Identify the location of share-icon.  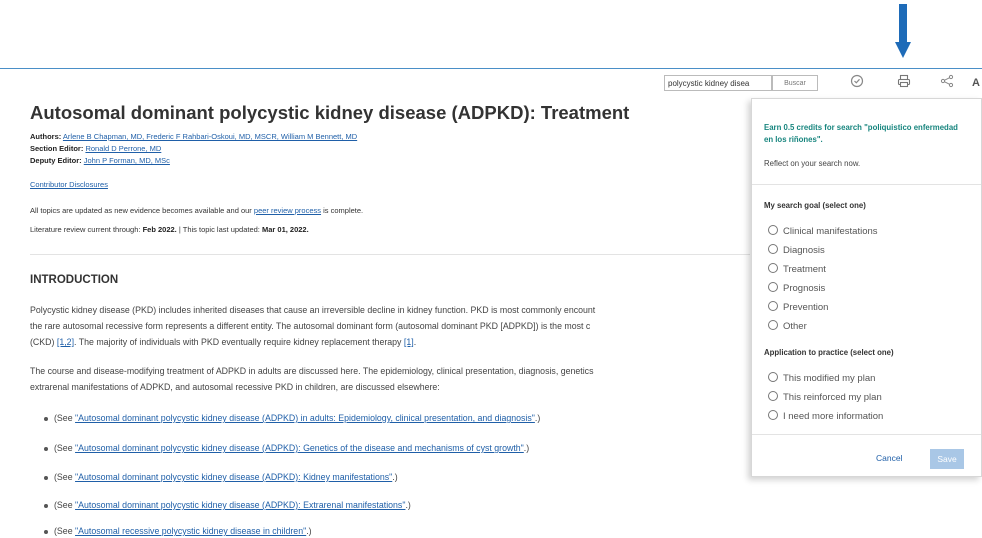
(947, 83).